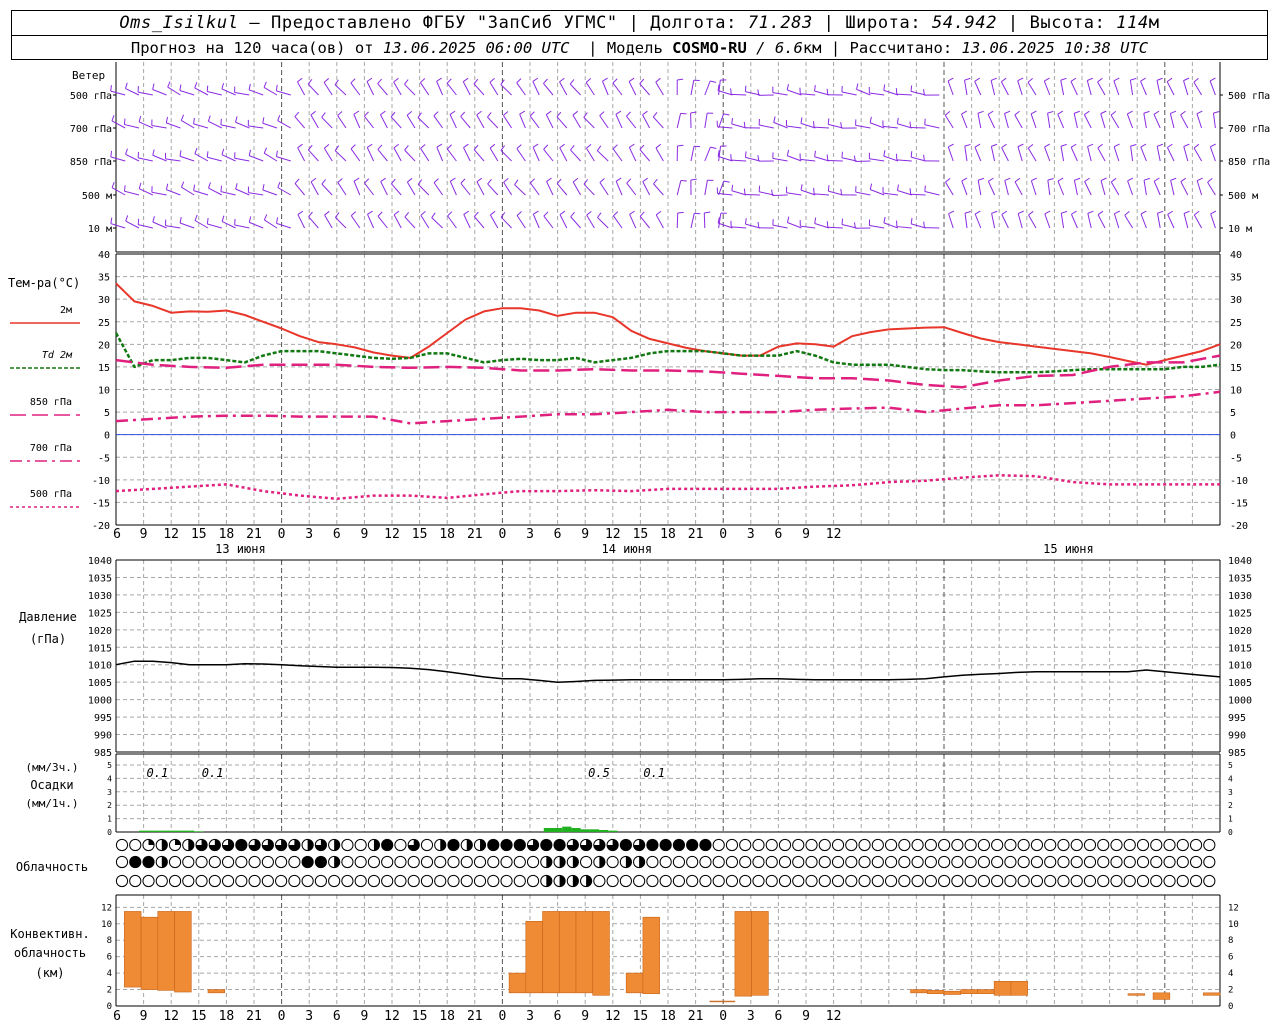  Describe the element at coordinates (585, 830) in the screenshot. I see `precip-bar` at that location.